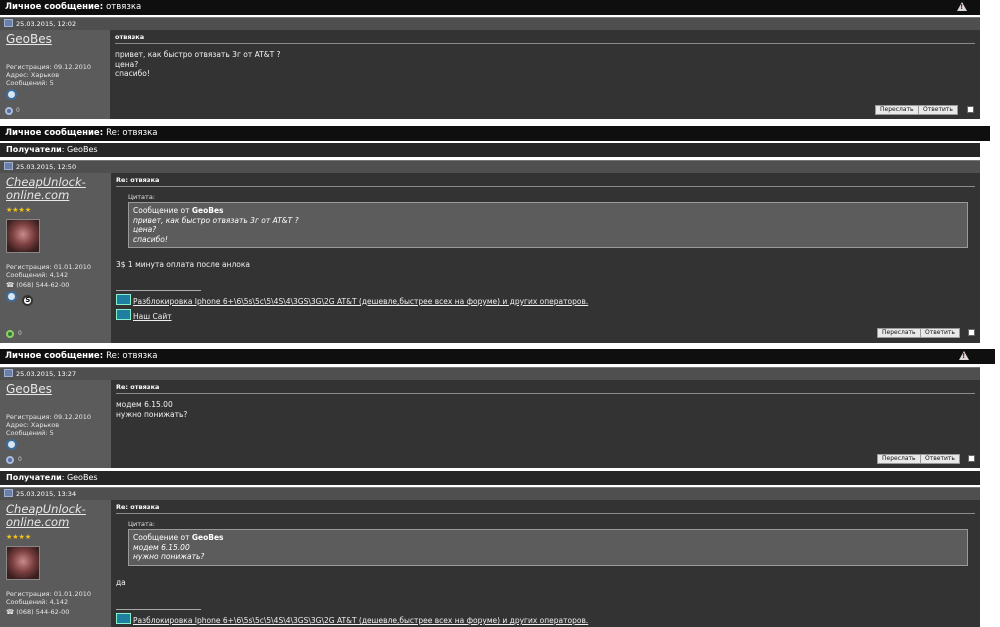 The width and height of the screenshot is (1000, 627). What do you see at coordinates (152, 414) in the screenshot?
I see `message-line: нужно понижать?` at bounding box center [152, 414].